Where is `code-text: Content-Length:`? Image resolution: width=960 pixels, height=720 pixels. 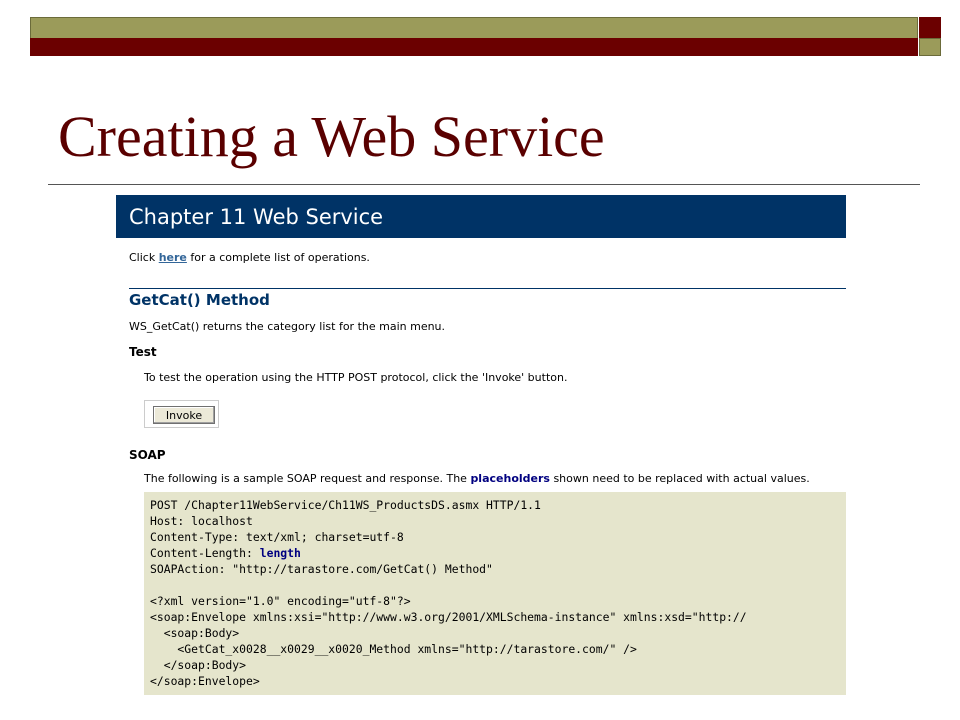 code-text: Content-Length: is located at coordinates (205, 553).